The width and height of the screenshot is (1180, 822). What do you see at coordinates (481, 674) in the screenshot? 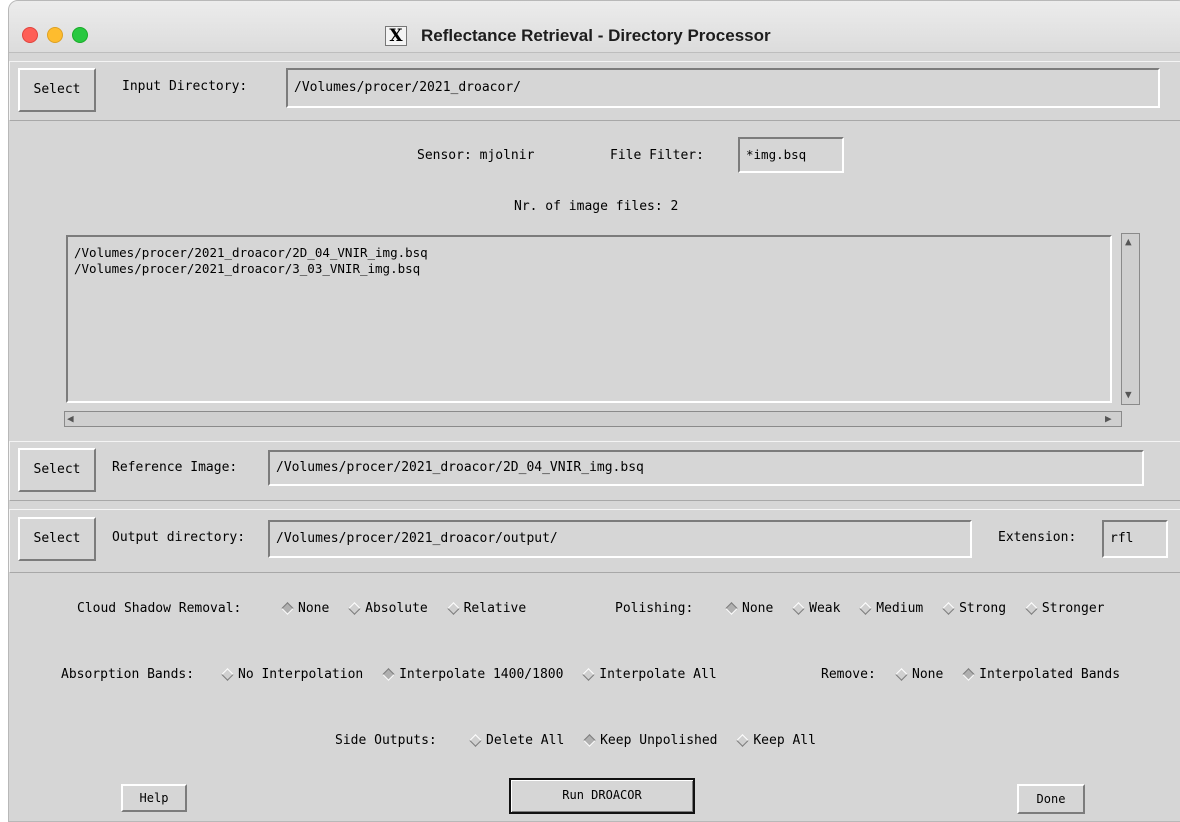
I see `radio-label: Interpolate 1400/1800` at bounding box center [481, 674].